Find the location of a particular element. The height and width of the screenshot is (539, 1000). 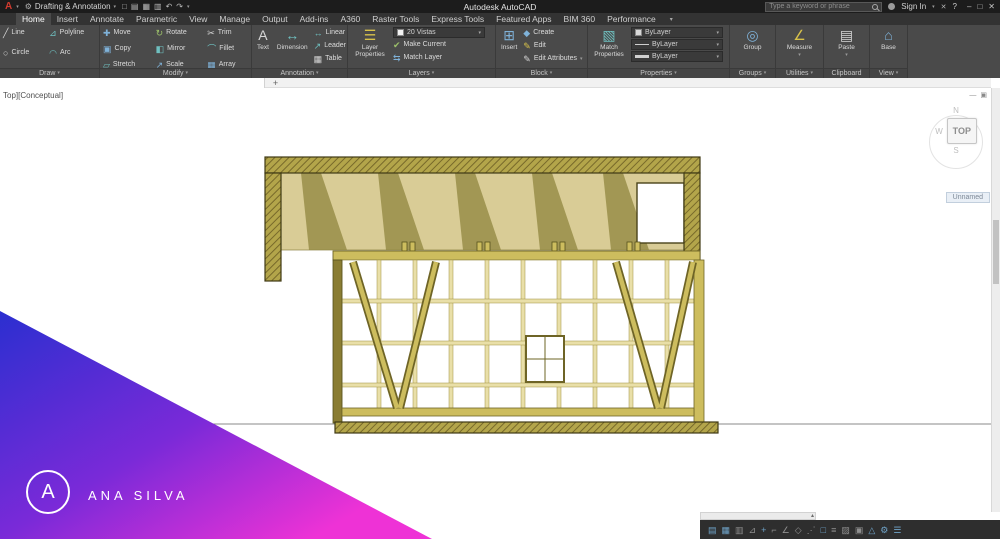

annotation-scale-icon: △ is located at coordinates (871, 530).